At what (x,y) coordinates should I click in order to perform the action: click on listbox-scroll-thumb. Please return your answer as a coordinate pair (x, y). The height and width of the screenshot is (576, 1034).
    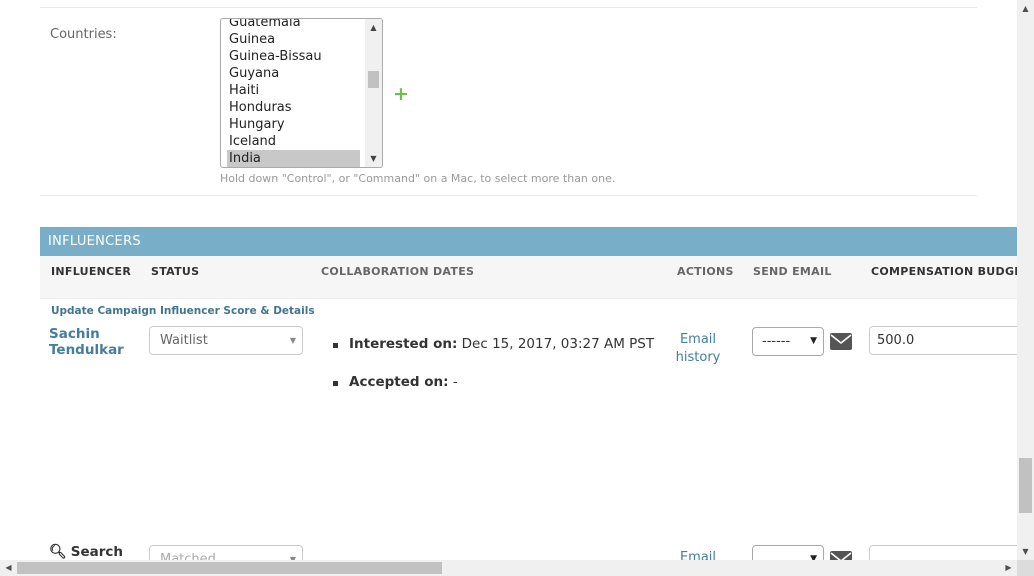
    Looking at the image, I should click on (373, 79).